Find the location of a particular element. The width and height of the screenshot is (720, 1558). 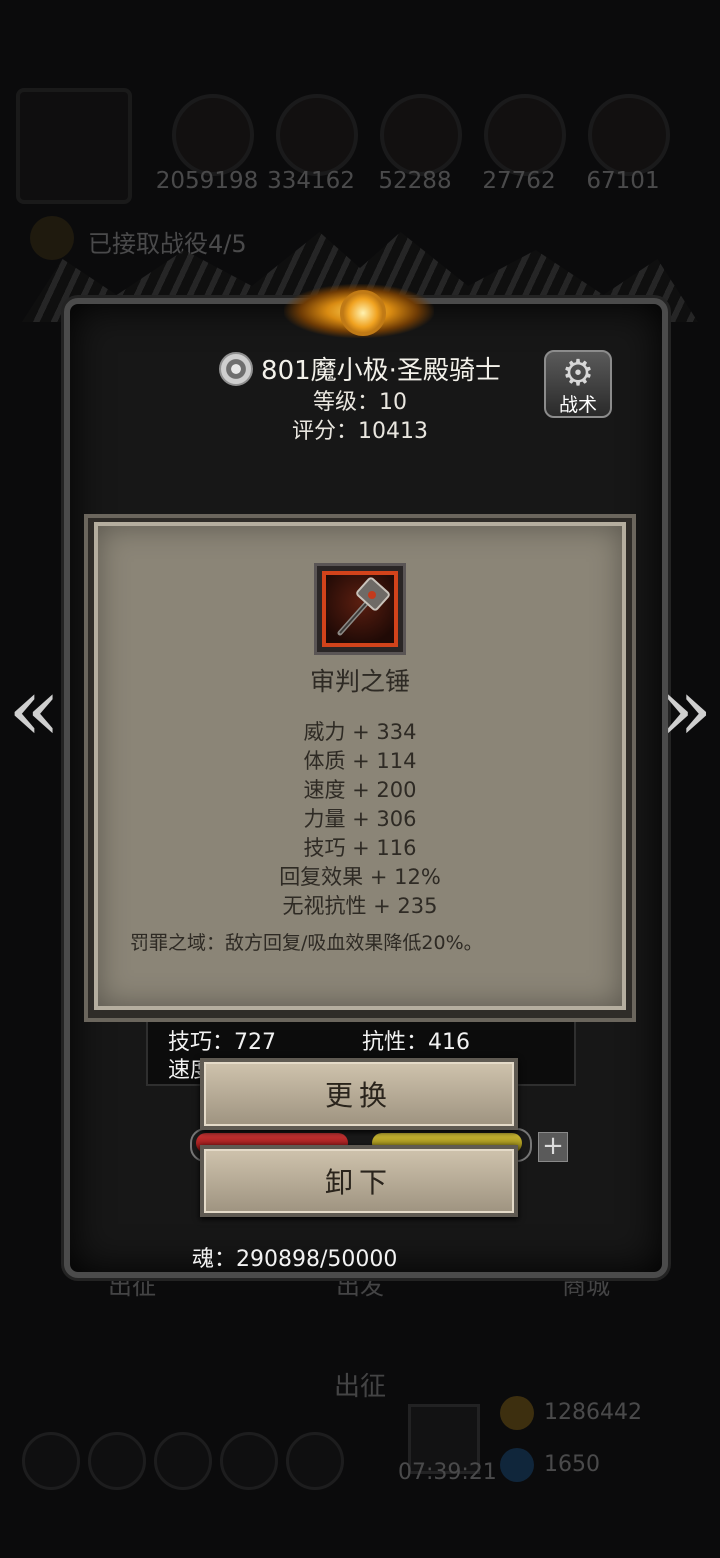

gem-icon is located at coordinates (517, 1465).